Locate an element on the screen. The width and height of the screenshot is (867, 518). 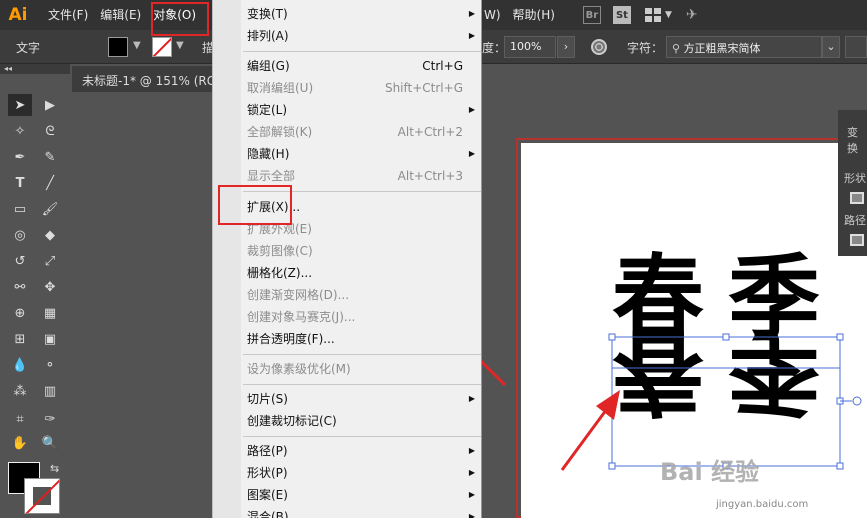
menu-item-label: 路径(P) is located at coordinates (267, 451).